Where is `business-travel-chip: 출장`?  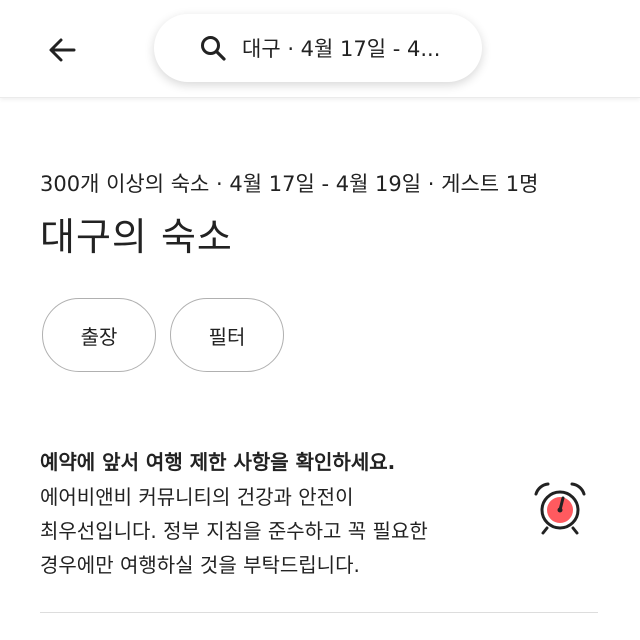 business-travel-chip: 출장 is located at coordinates (99, 335).